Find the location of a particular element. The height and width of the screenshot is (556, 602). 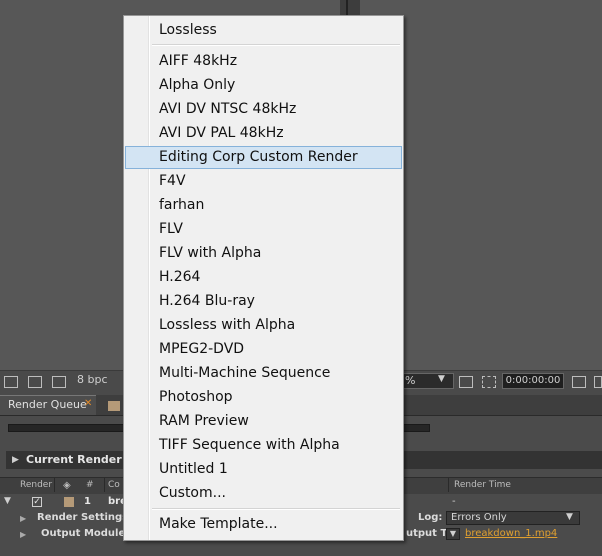

grid-icon is located at coordinates (466, 382).